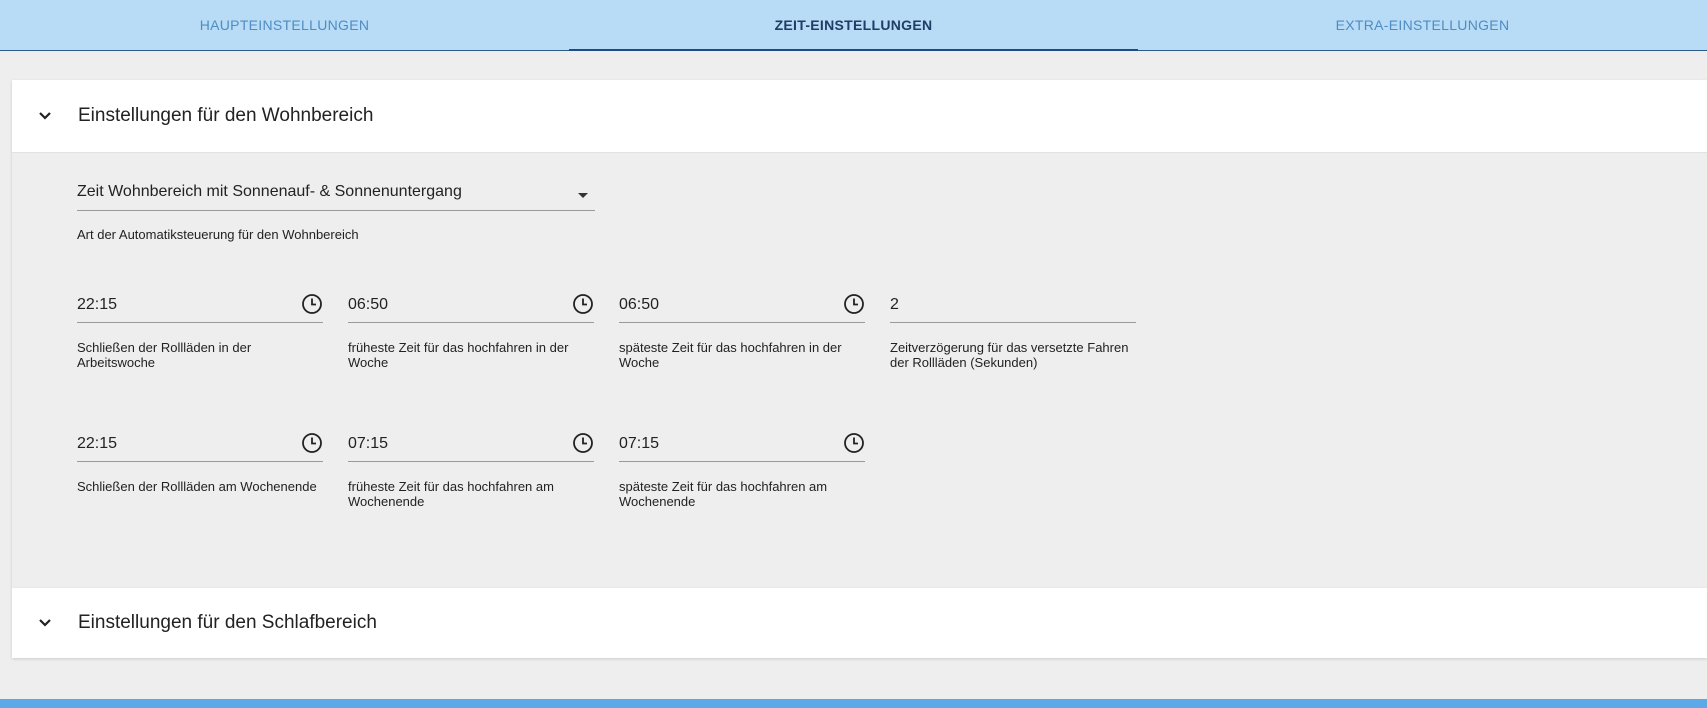  What do you see at coordinates (97, 443) in the screenshot?
I see `weekend-close-time-value: 22:15` at bounding box center [97, 443].